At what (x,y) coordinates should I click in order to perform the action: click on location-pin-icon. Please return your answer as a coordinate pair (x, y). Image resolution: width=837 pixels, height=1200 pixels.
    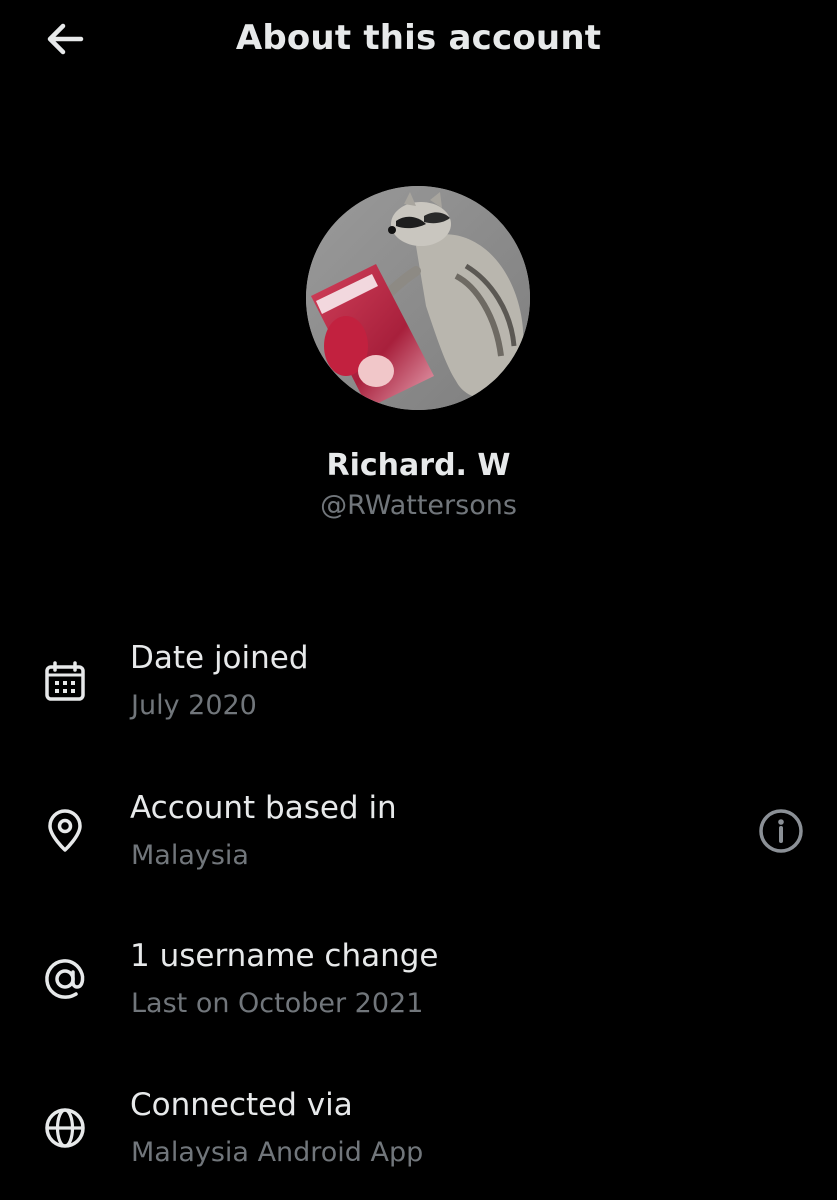
    Looking at the image, I should click on (65, 831).